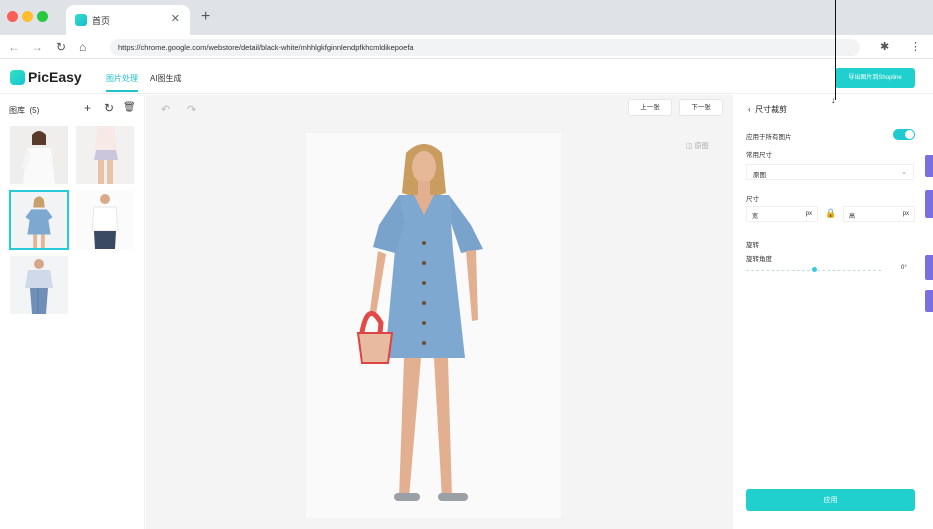 The width and height of the screenshot is (933, 529). Describe the element at coordinates (129, 107) in the screenshot. I see `trash-icon: 🗑` at that location.